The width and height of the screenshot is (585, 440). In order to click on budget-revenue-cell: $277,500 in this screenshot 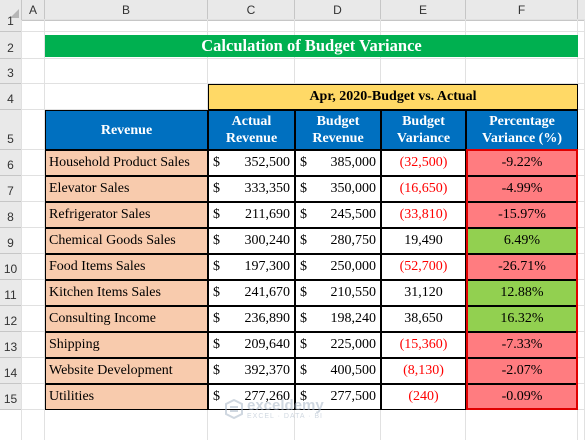, I will do `click(338, 397)`.